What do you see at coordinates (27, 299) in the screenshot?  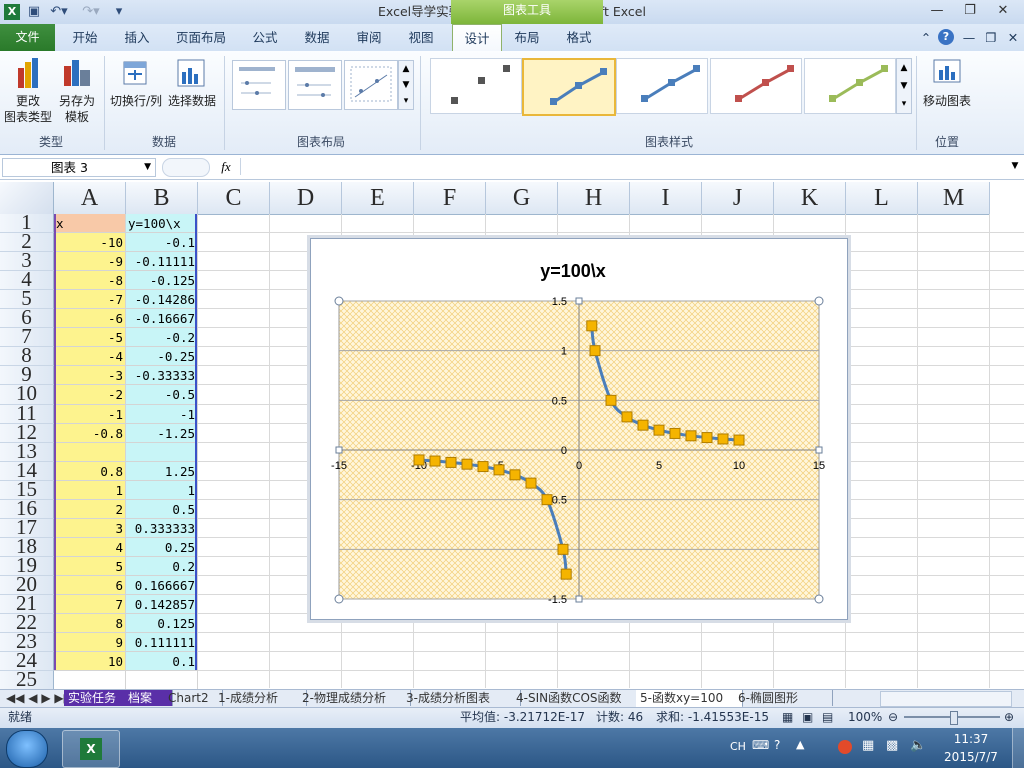 I see `row-header: 5` at bounding box center [27, 299].